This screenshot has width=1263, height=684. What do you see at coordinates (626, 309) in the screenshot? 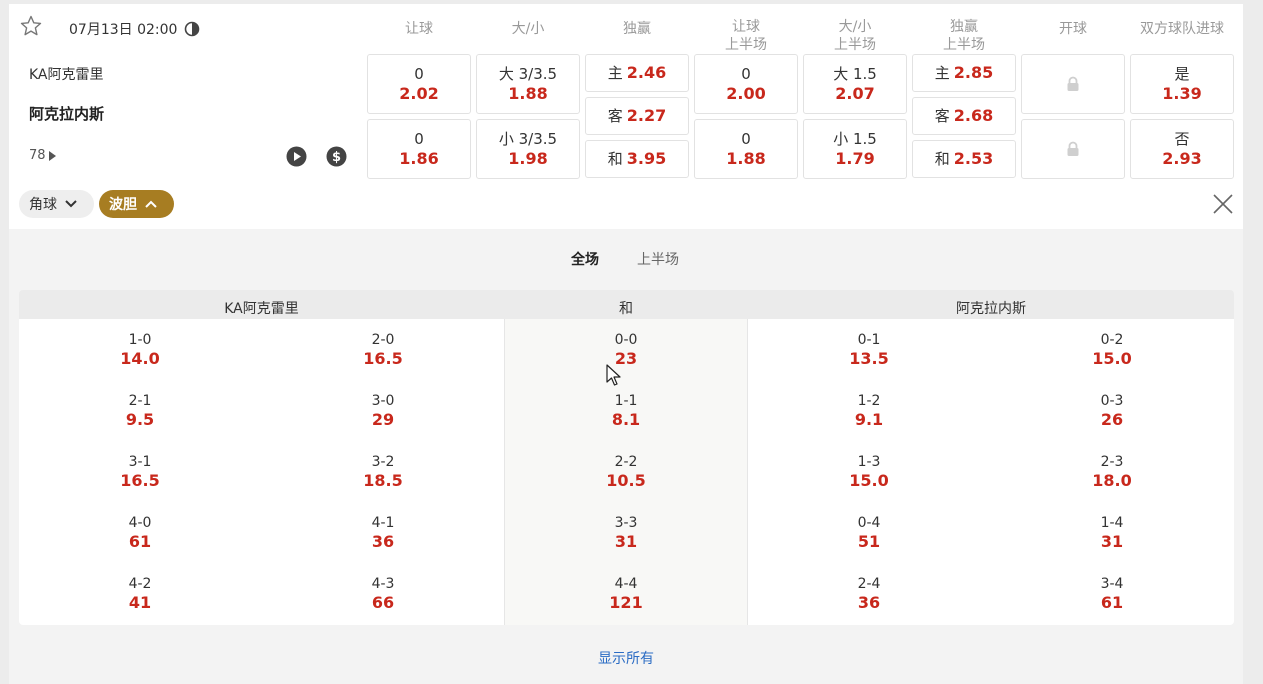
I see `score-grid-header-draw: 和` at bounding box center [626, 309].